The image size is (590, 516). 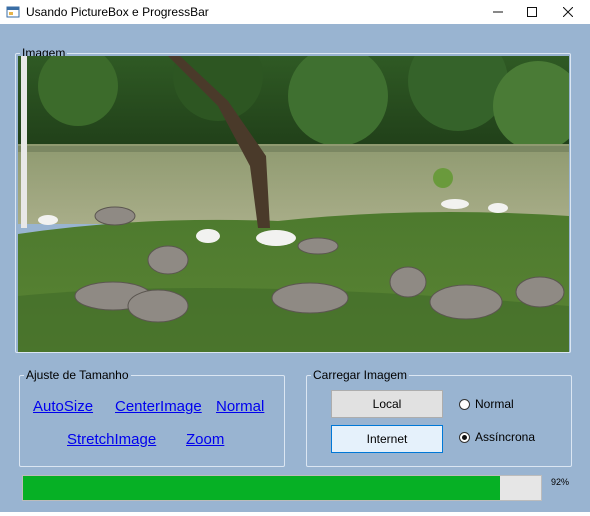 I want to click on progress-bar, so click(x=282, y=488).